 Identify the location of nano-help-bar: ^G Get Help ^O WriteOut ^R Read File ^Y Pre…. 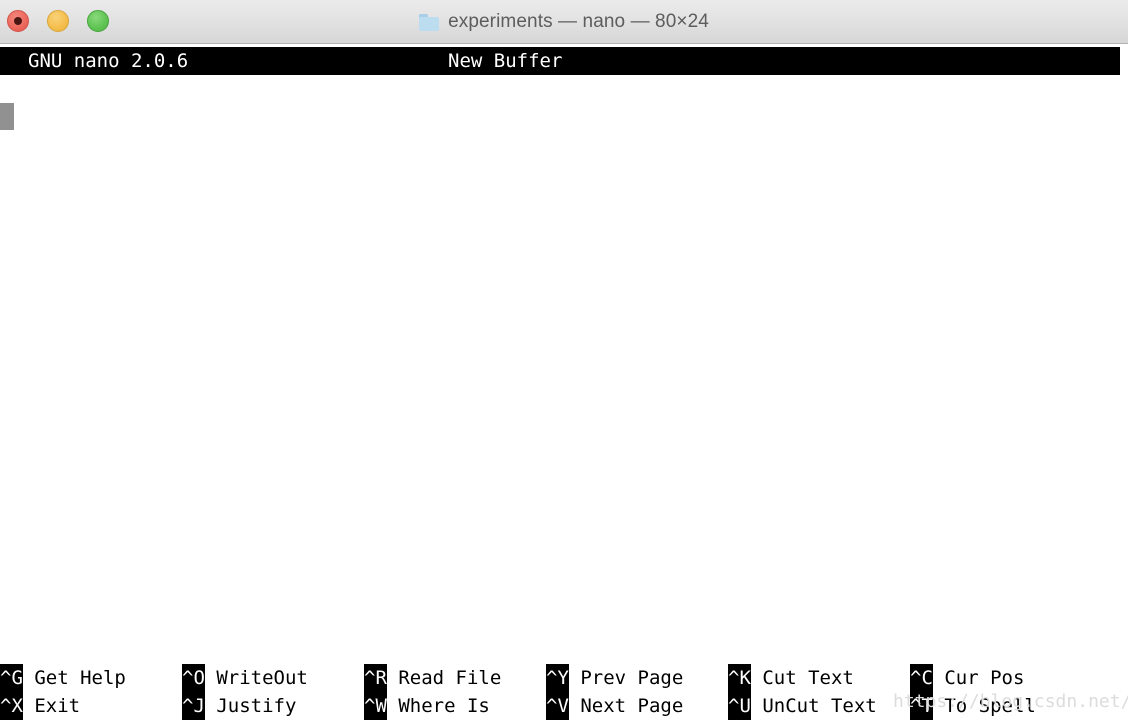
(564, 692).